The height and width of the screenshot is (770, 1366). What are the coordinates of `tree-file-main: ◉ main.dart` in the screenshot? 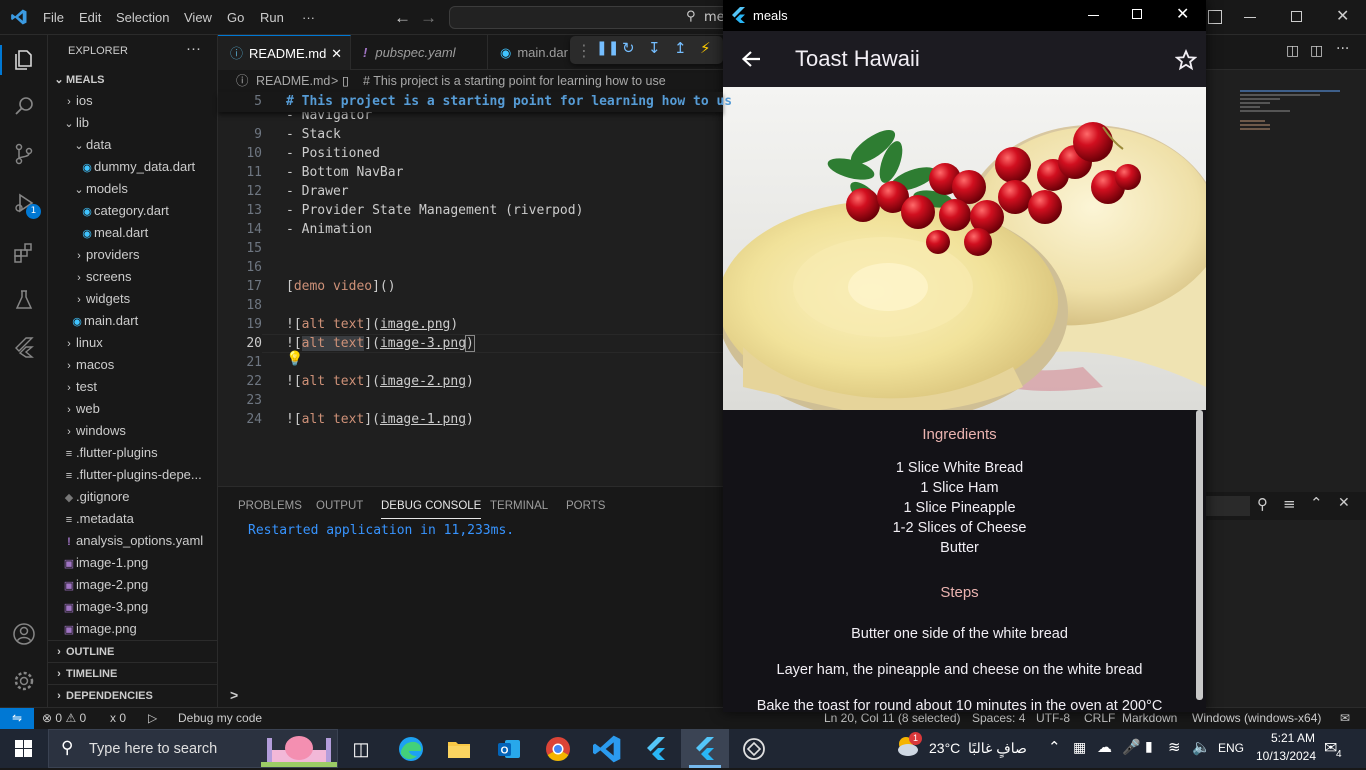 It's located at (133, 321).